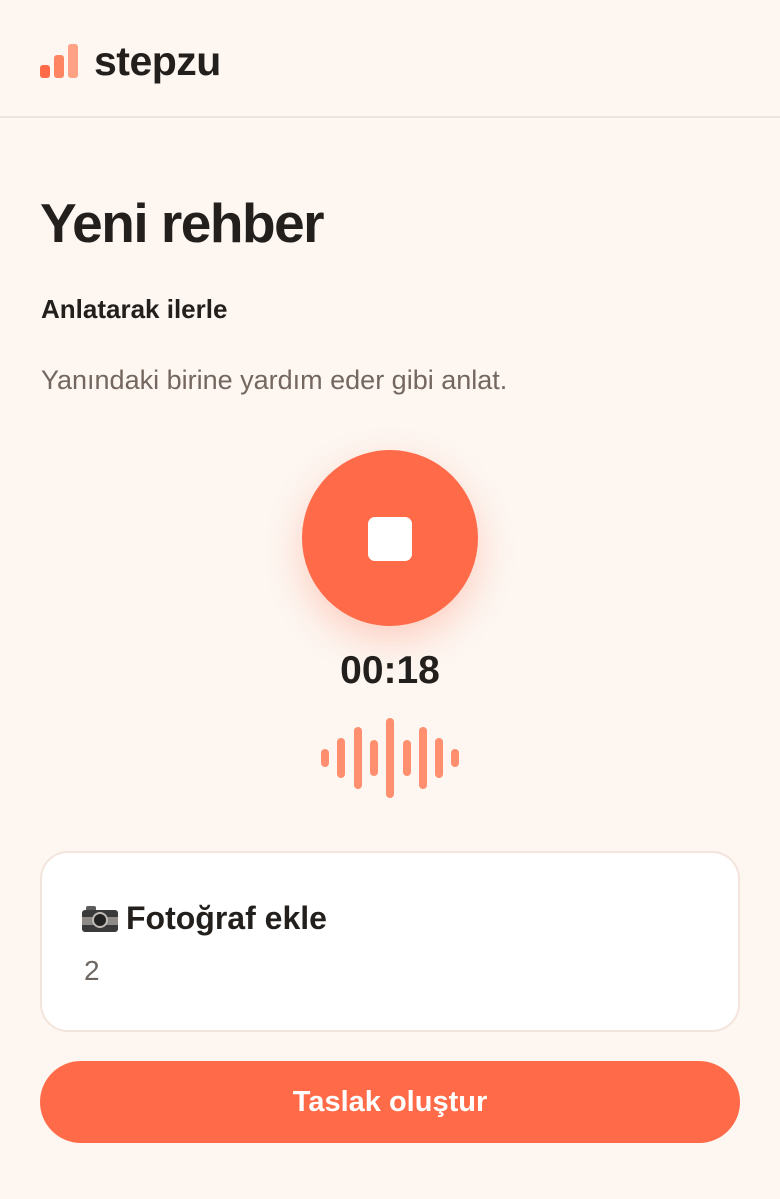  What do you see at coordinates (390, 941) in the screenshot?
I see `add-photo-card: Fotoğraf ekle 2` at bounding box center [390, 941].